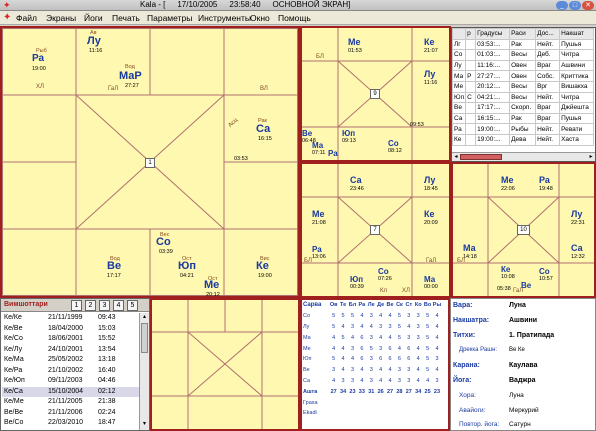 Image resolution: width=596 pixels, height=431 pixels. Describe the element at coordinates (523, 108) in the screenshot. I see `table-row: Ве 17:17:... Скорп. Враг Джйешта` at that location.